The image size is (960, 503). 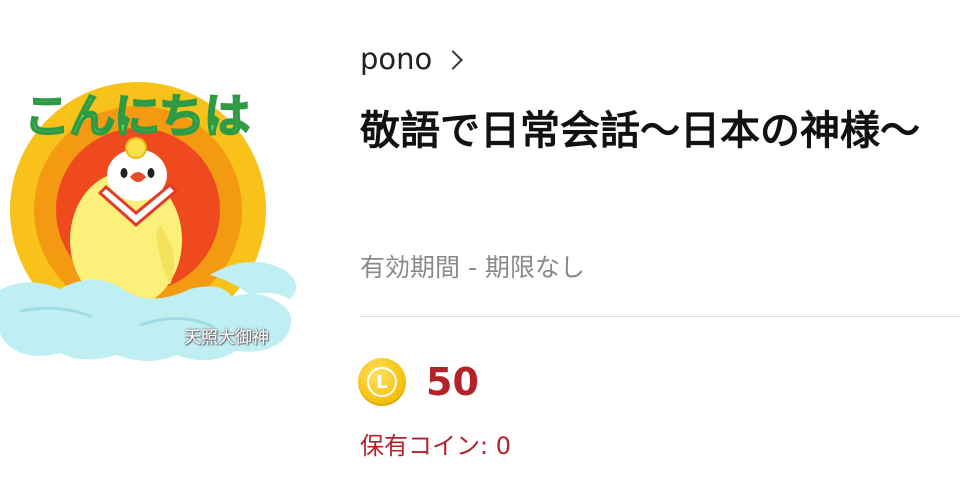 I want to click on validity-period: 有効期間 - 期限なし, so click(x=472, y=267).